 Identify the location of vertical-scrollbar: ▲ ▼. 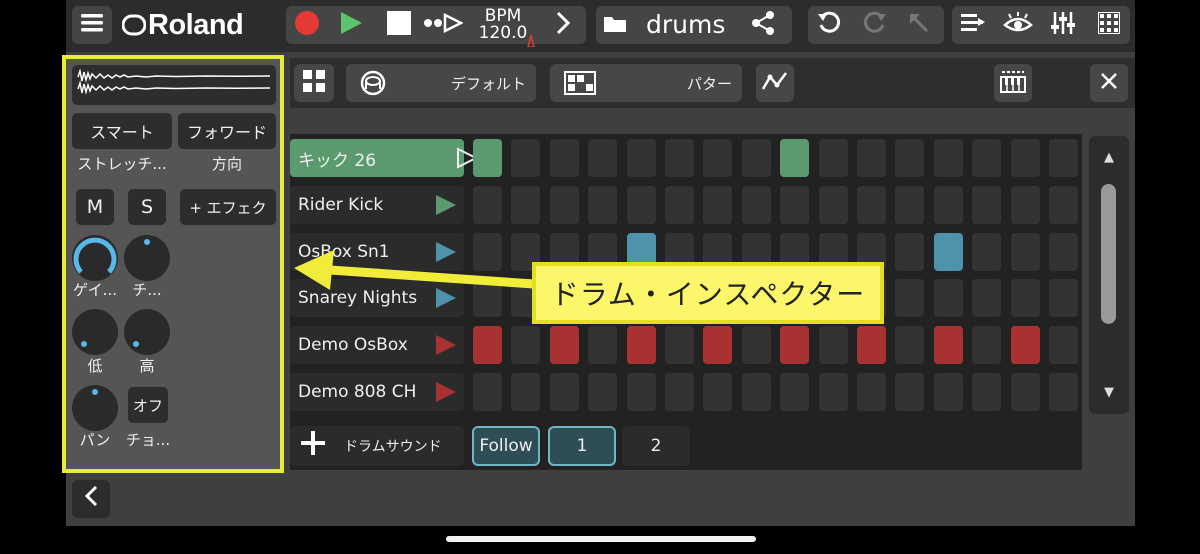
(1109, 275).